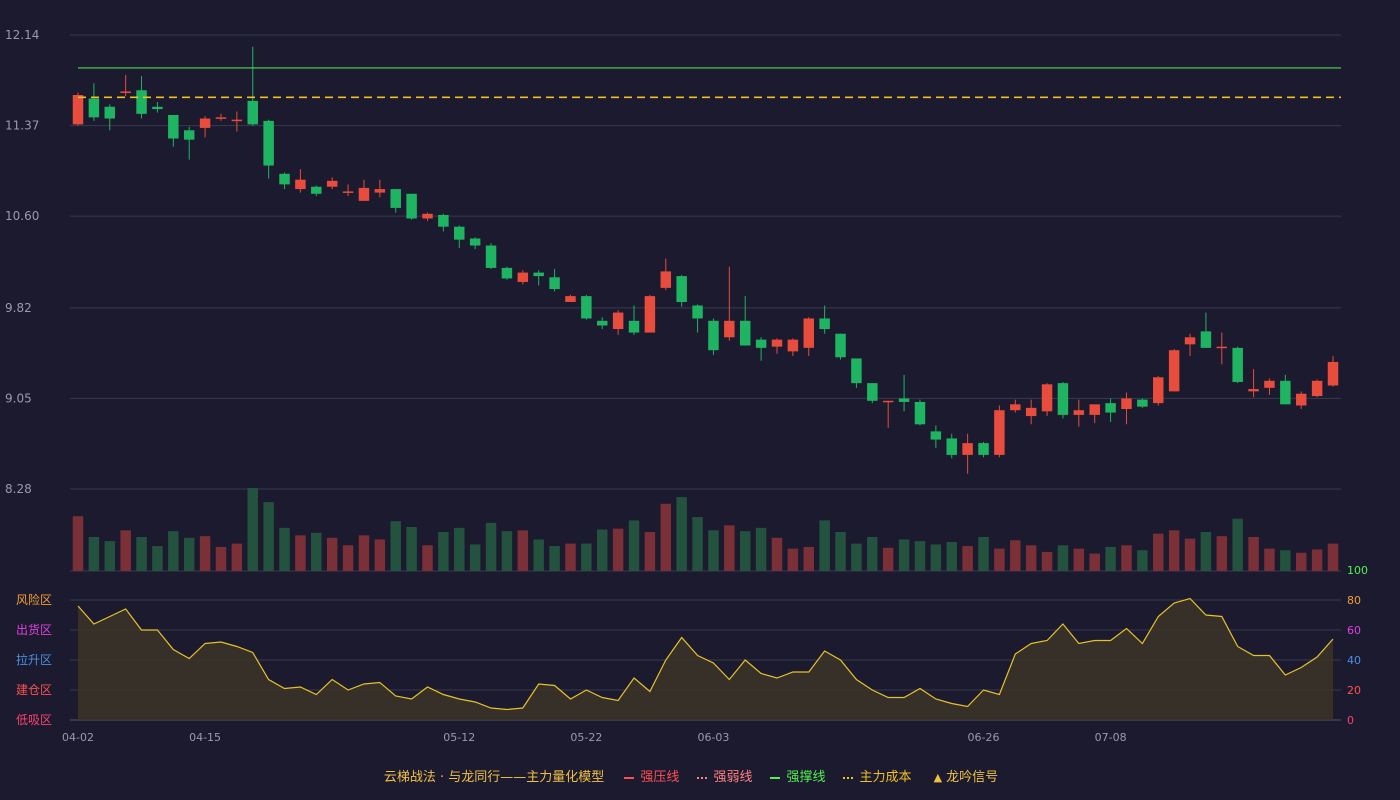 The image size is (1400, 800). Describe the element at coordinates (885, 777) in the screenshot. I see `legend-label: 主力成本` at that location.